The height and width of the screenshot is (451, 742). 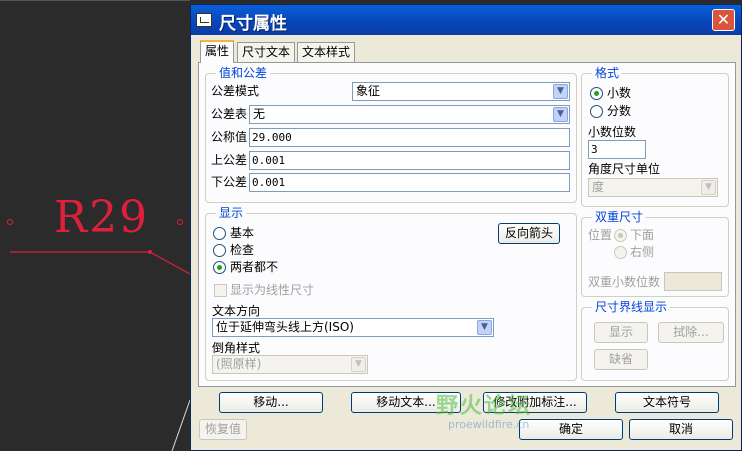 What do you see at coordinates (254, 267) in the screenshot?
I see `radio-neither-label: 两者都不` at bounding box center [254, 267].